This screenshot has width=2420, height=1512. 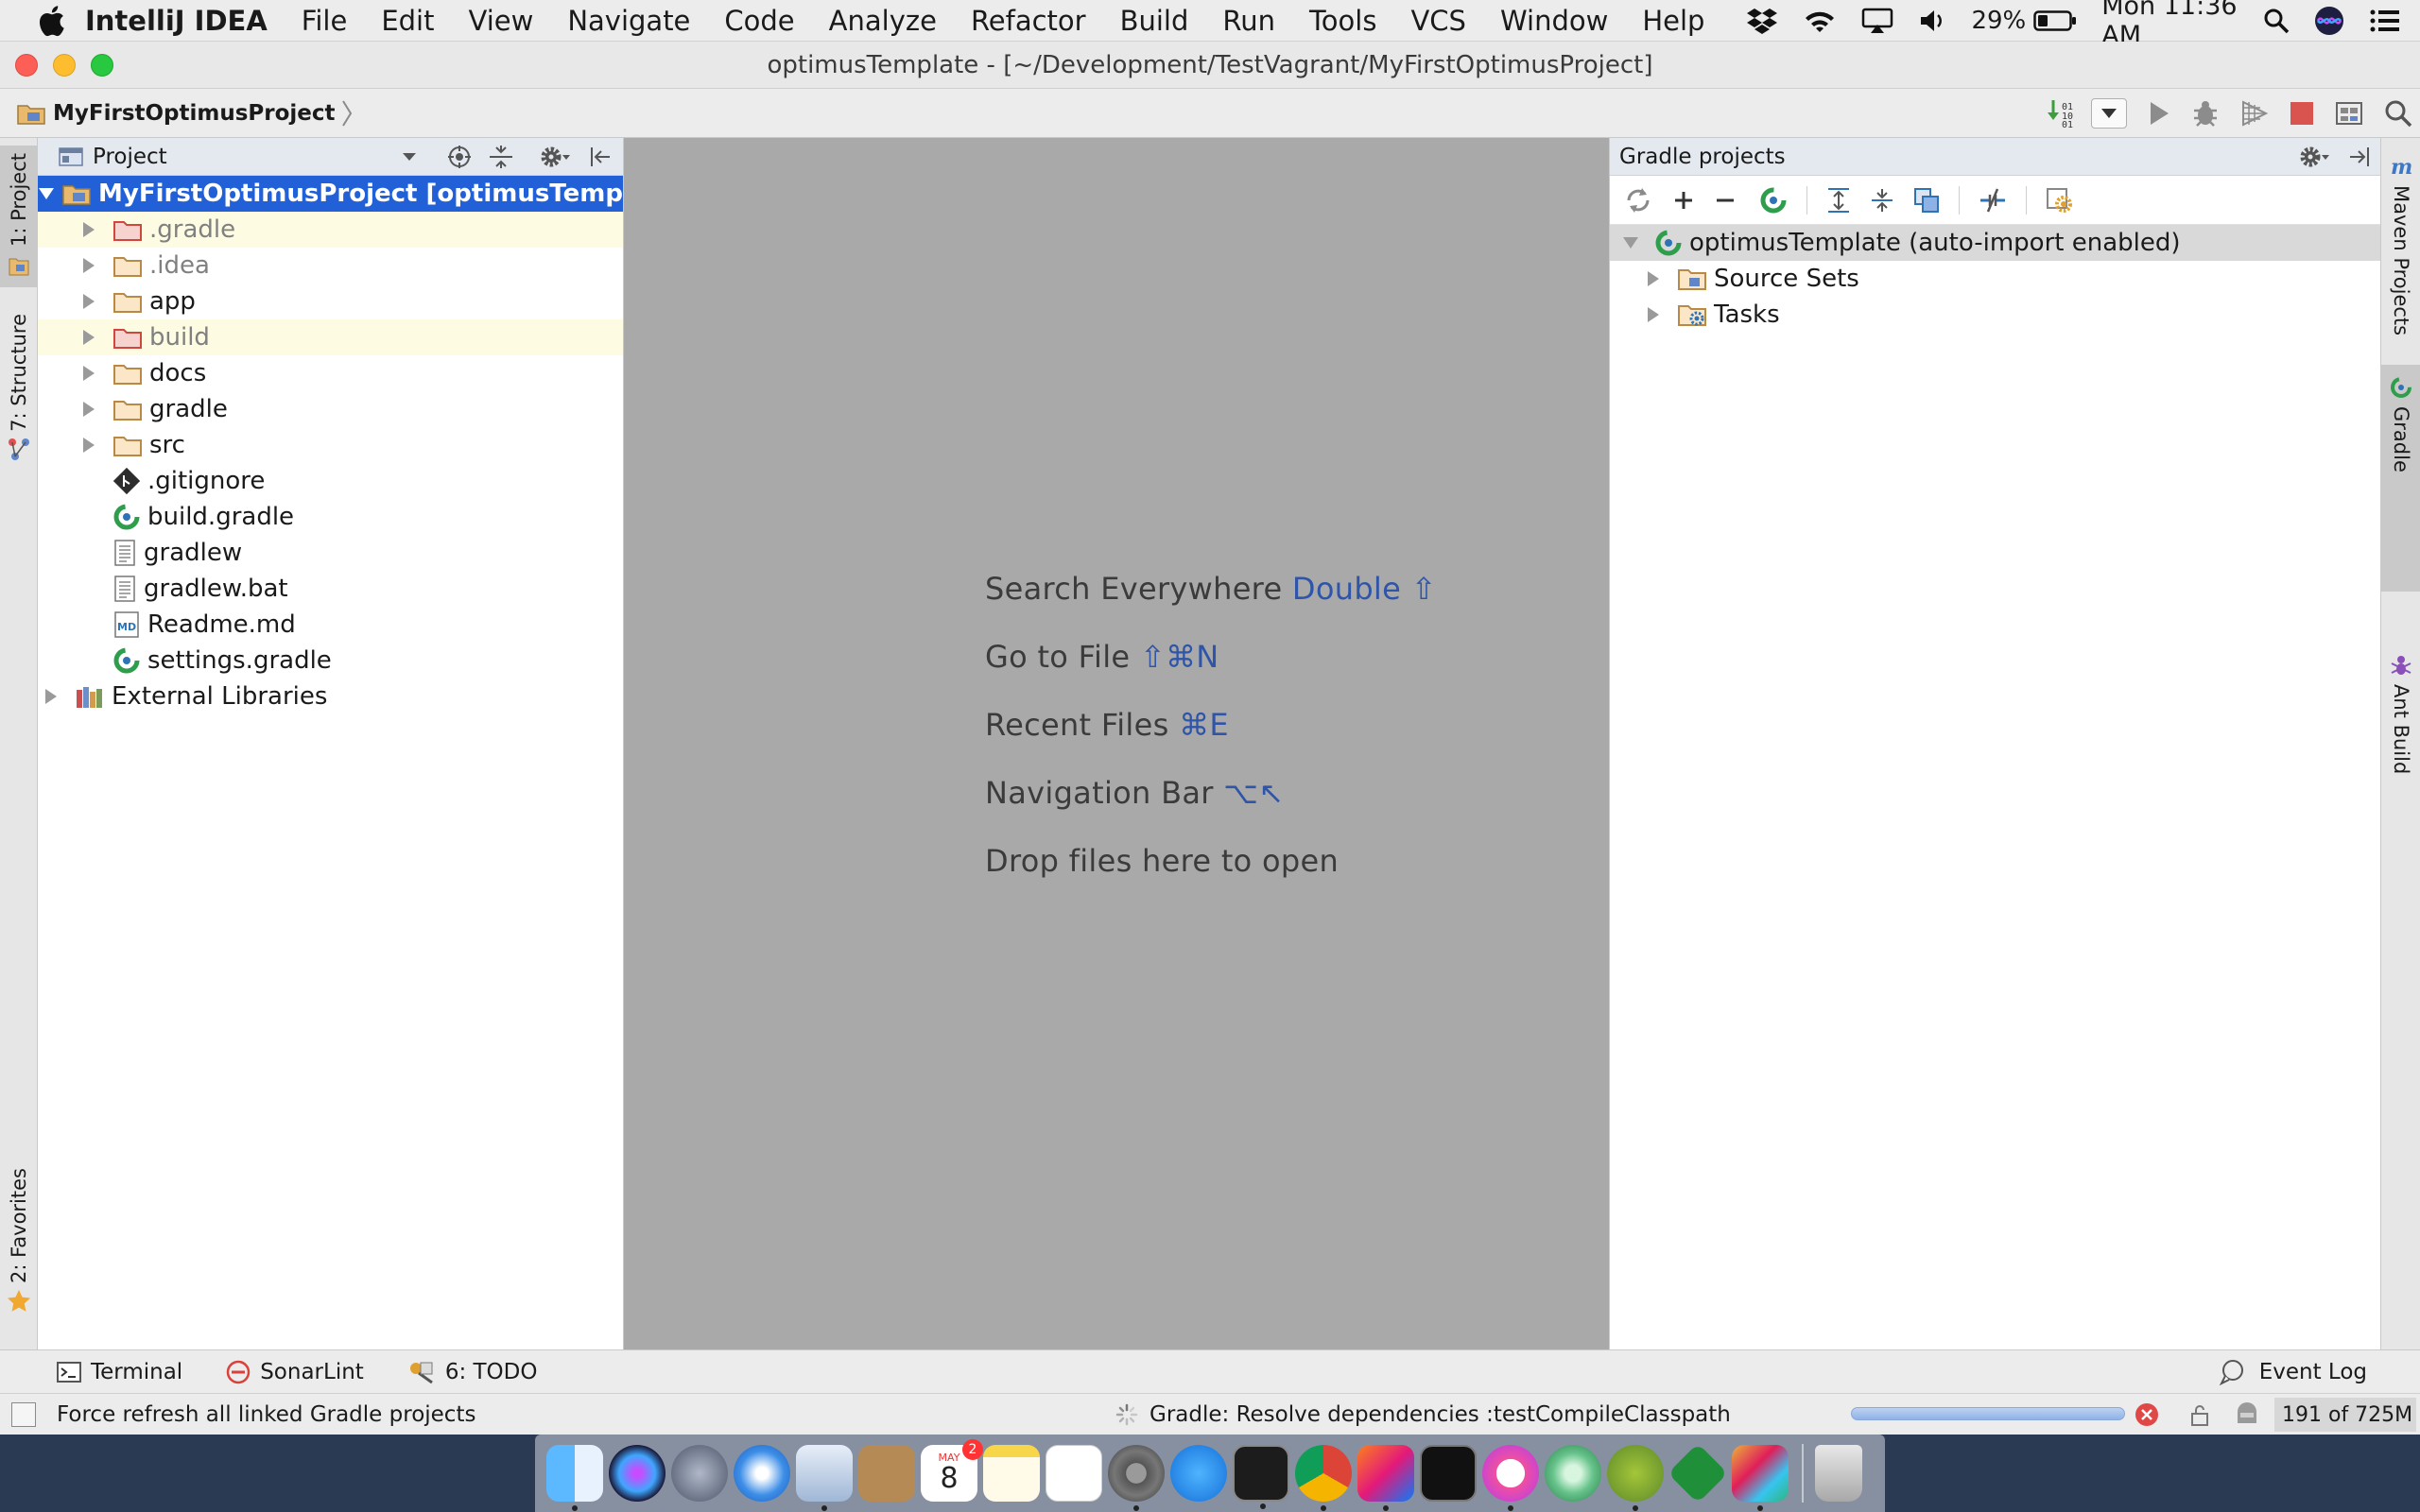 I want to click on tool-tab-todo: 6: TODO, so click(x=472, y=1372).